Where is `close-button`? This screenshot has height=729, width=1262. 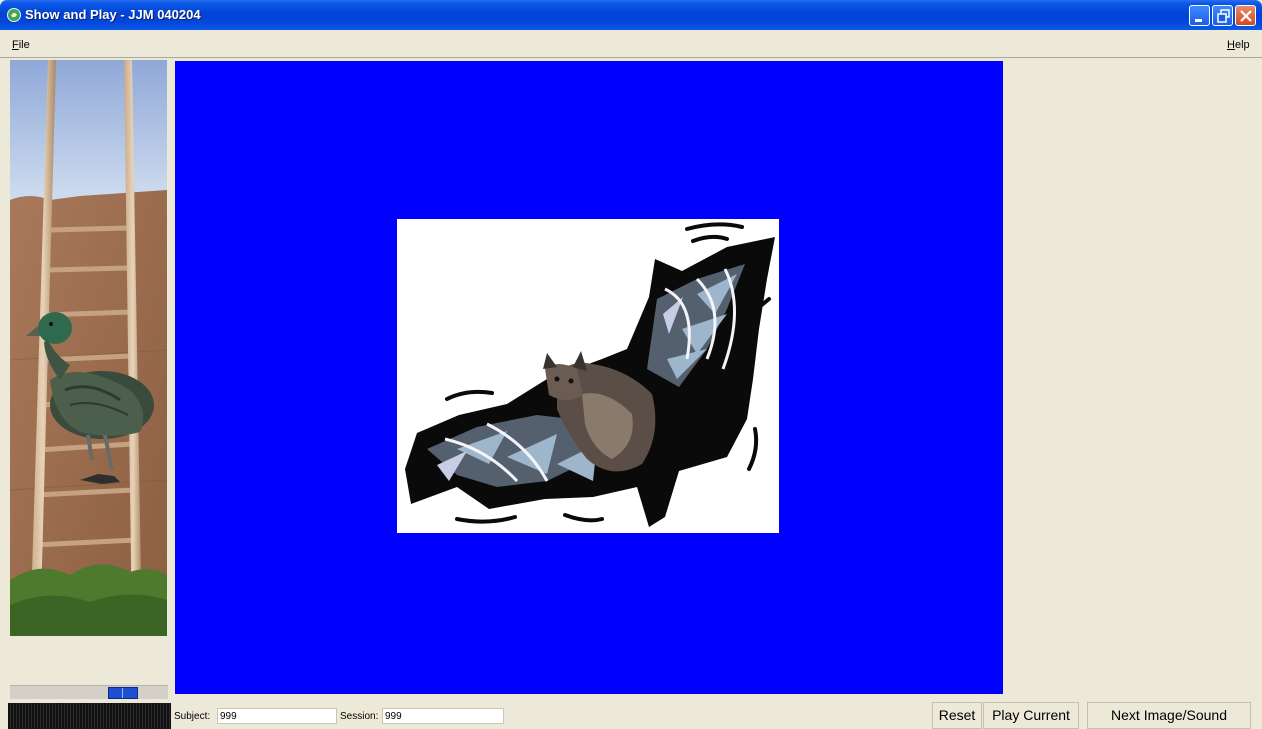
close-button is located at coordinates (1245, 15).